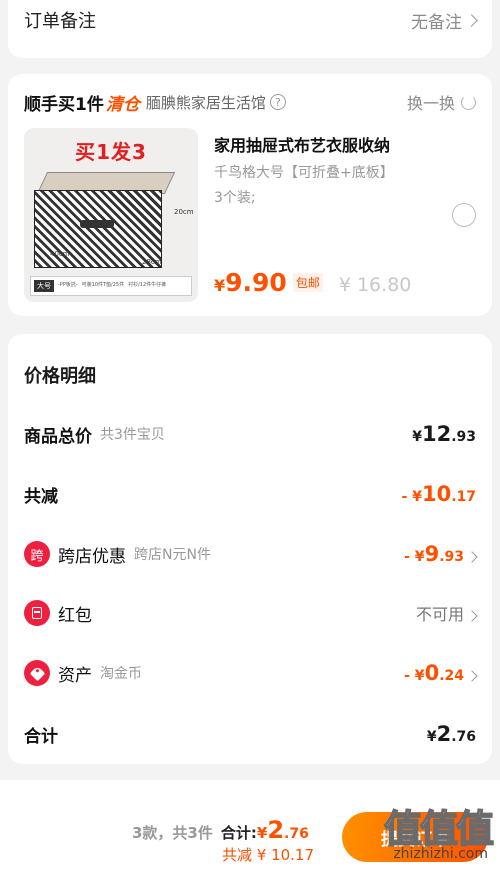  I want to click on subtotal-count: 共3件宝贝, so click(132, 435).